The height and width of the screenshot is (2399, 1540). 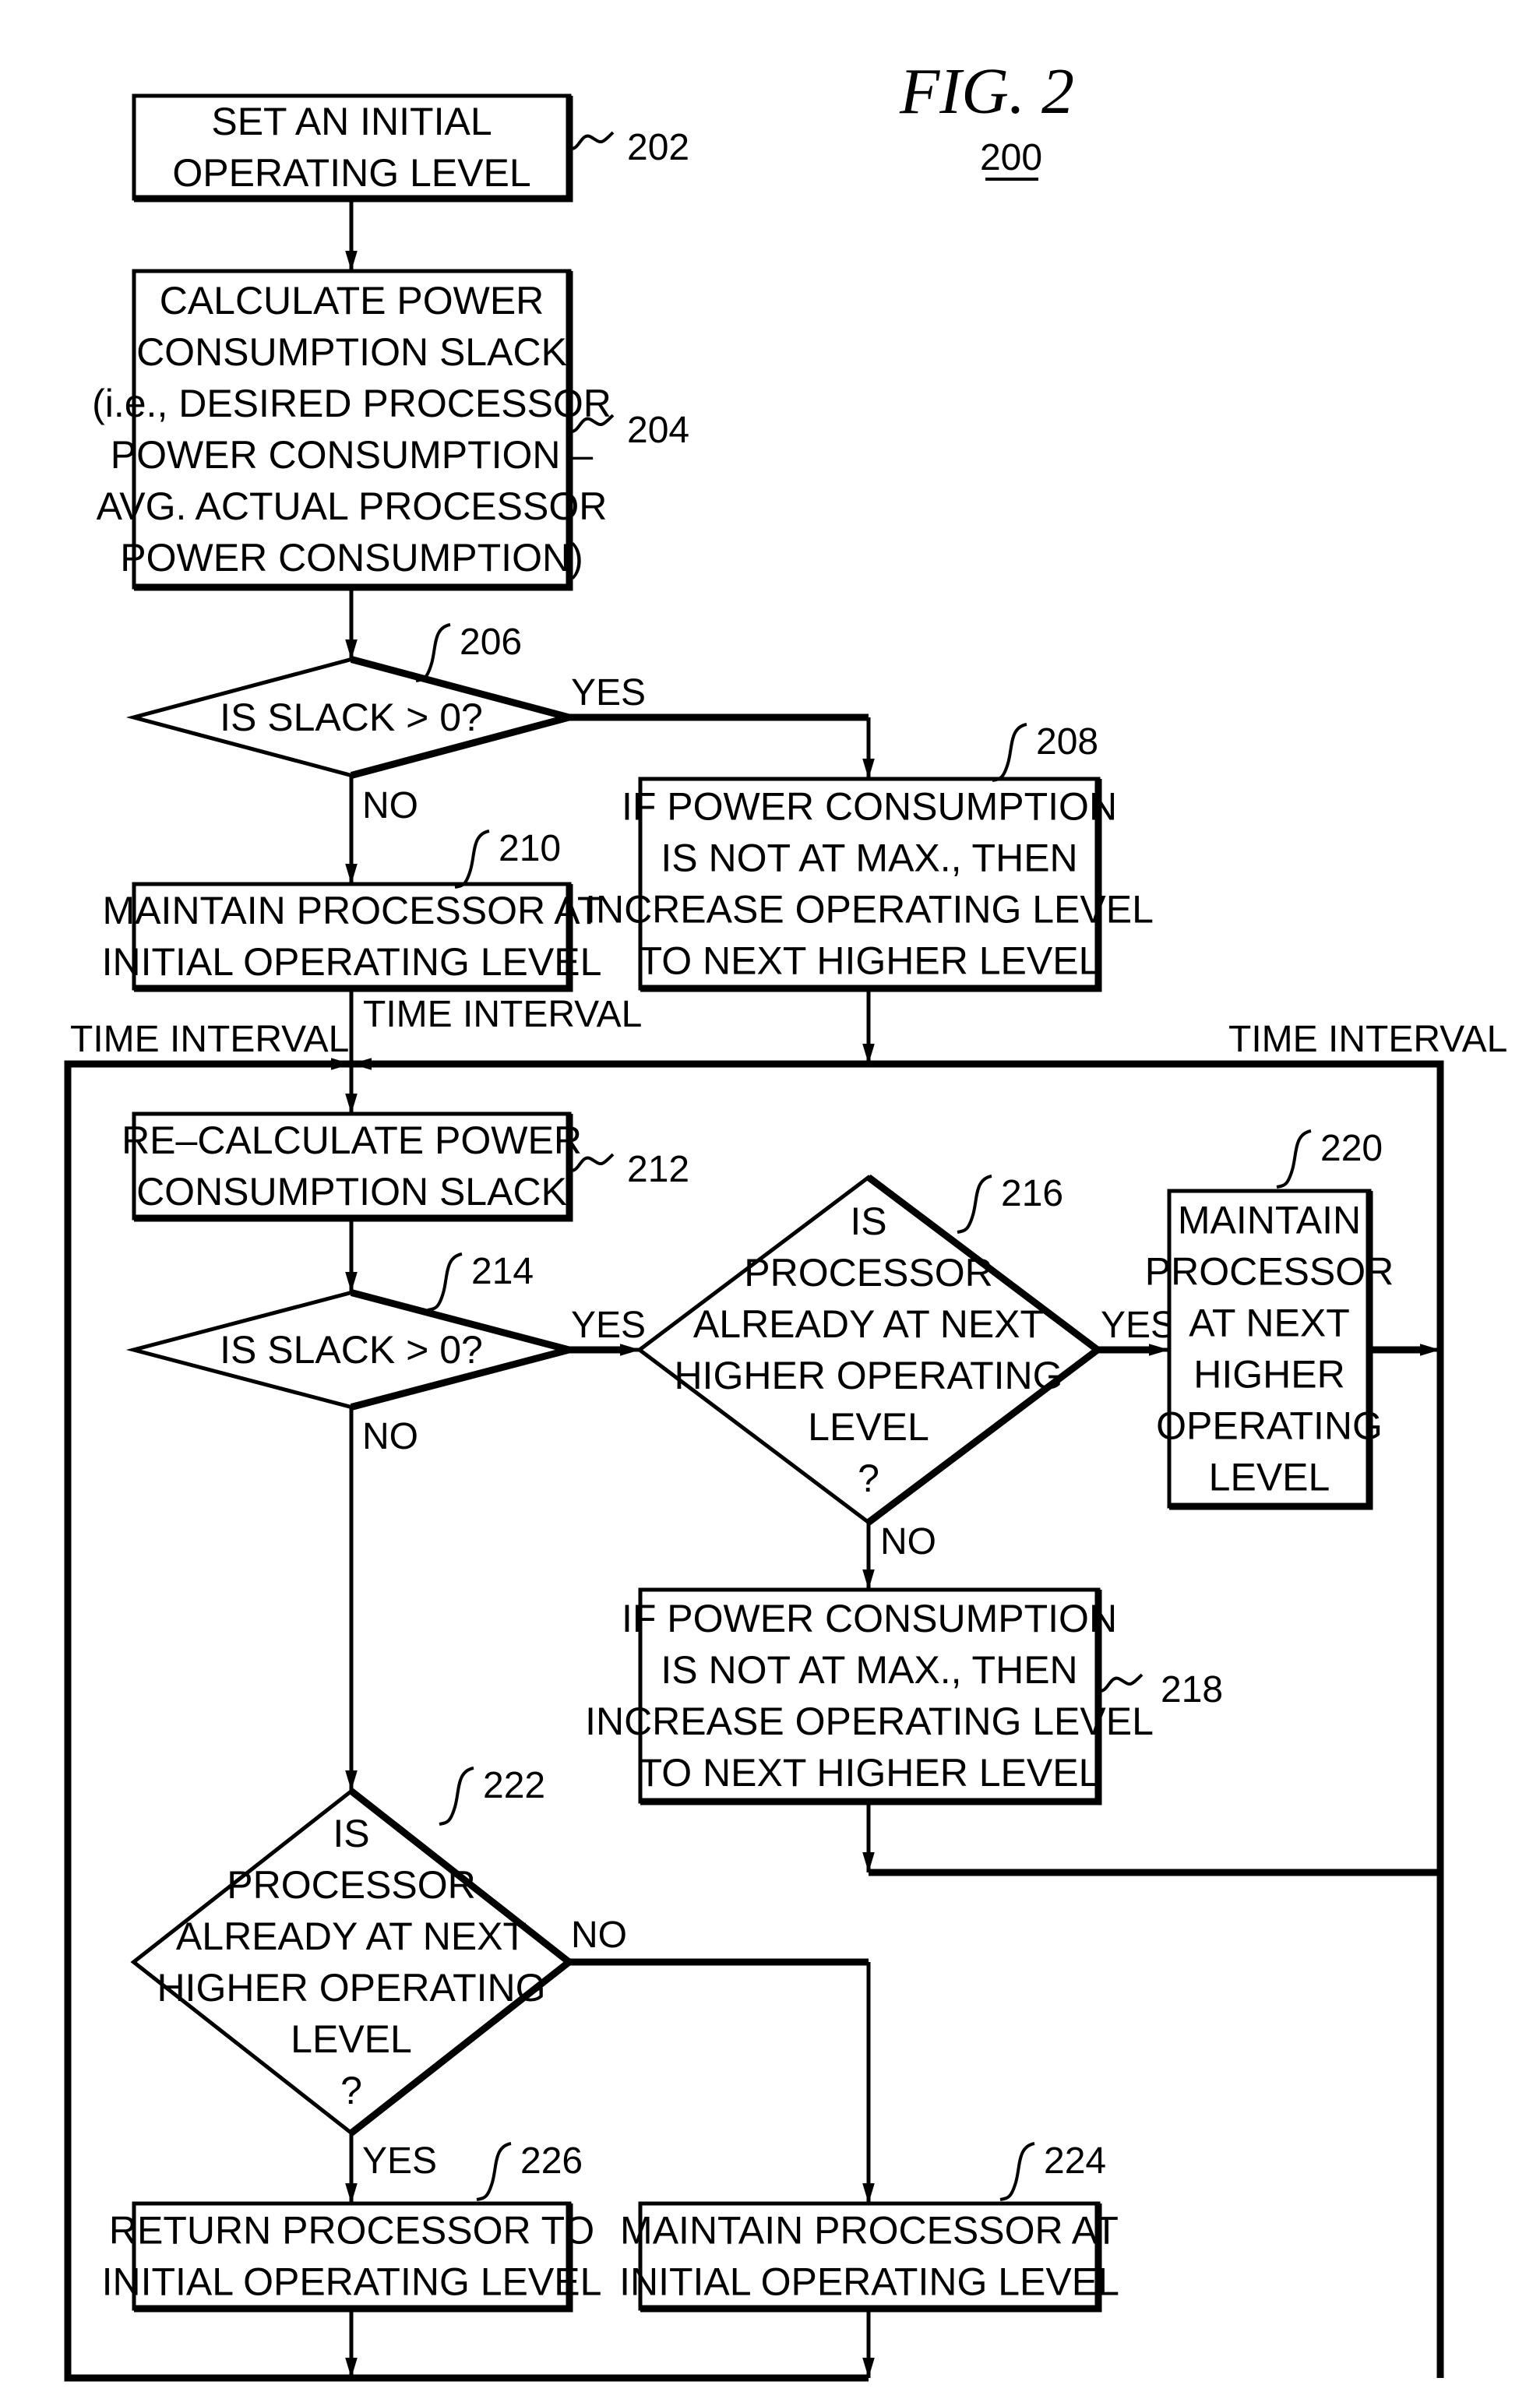 What do you see at coordinates (1269, 1426) in the screenshot?
I see `node-text-line: OPERATING` at bounding box center [1269, 1426].